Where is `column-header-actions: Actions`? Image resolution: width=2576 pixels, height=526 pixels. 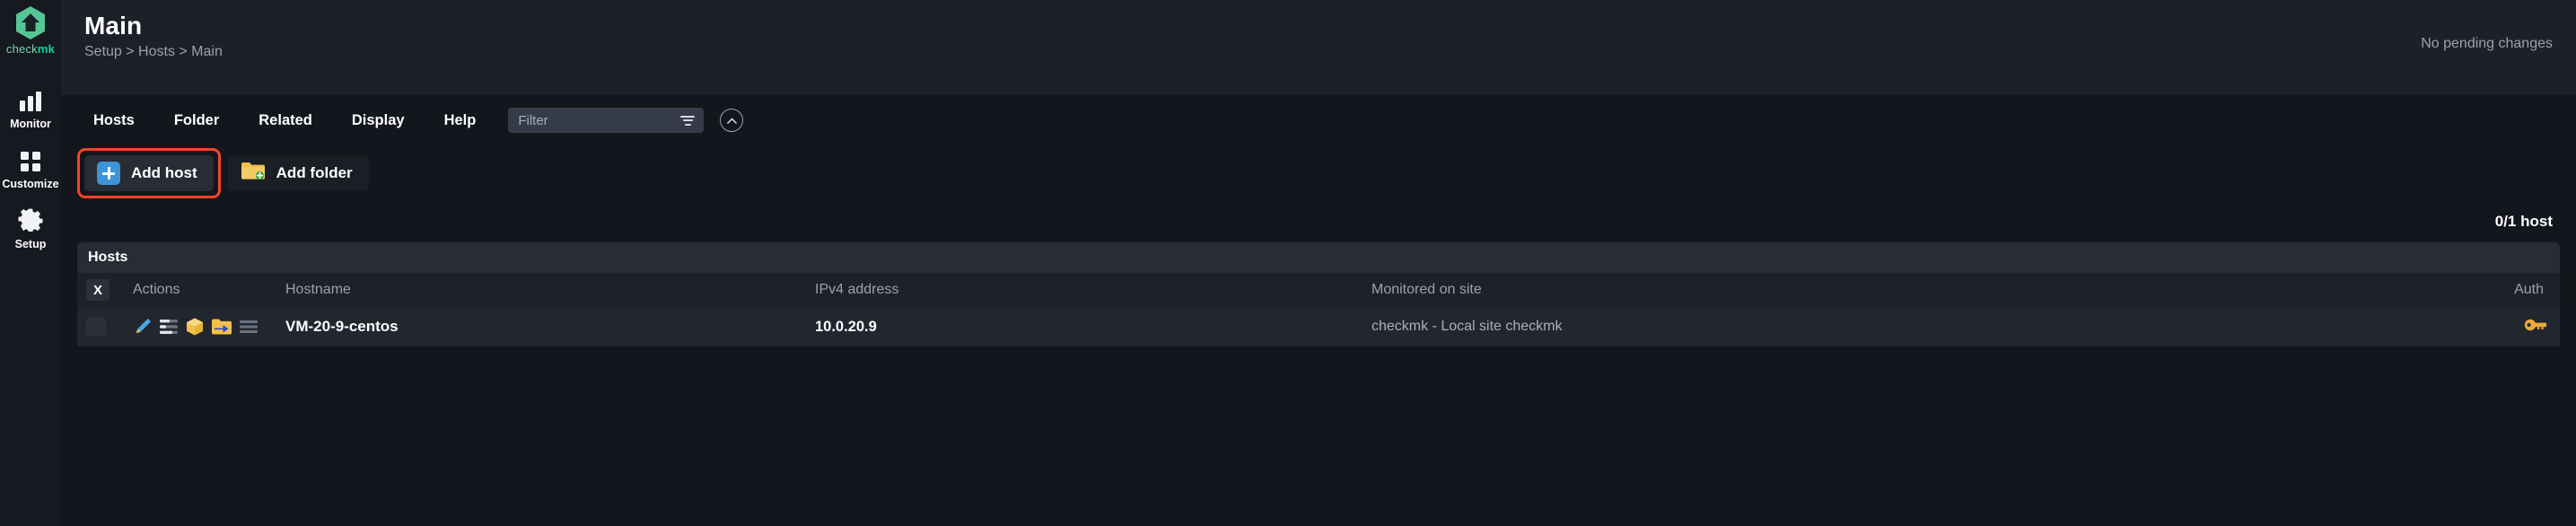 column-header-actions: Actions is located at coordinates (202, 290).